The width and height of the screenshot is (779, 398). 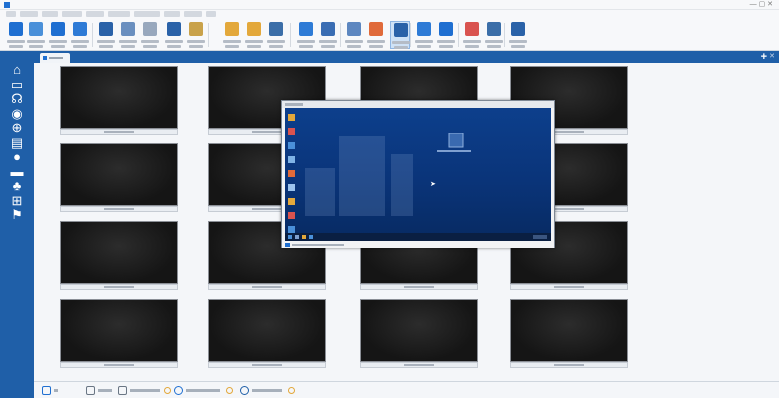 I want to click on start-icon, so click(x=290, y=237).